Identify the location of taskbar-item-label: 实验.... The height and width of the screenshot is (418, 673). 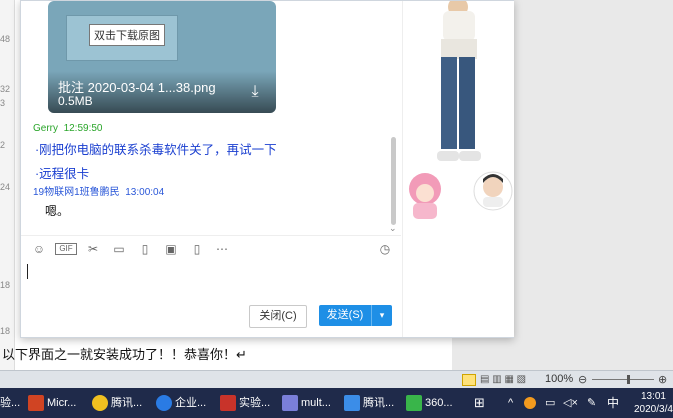
(255, 403).